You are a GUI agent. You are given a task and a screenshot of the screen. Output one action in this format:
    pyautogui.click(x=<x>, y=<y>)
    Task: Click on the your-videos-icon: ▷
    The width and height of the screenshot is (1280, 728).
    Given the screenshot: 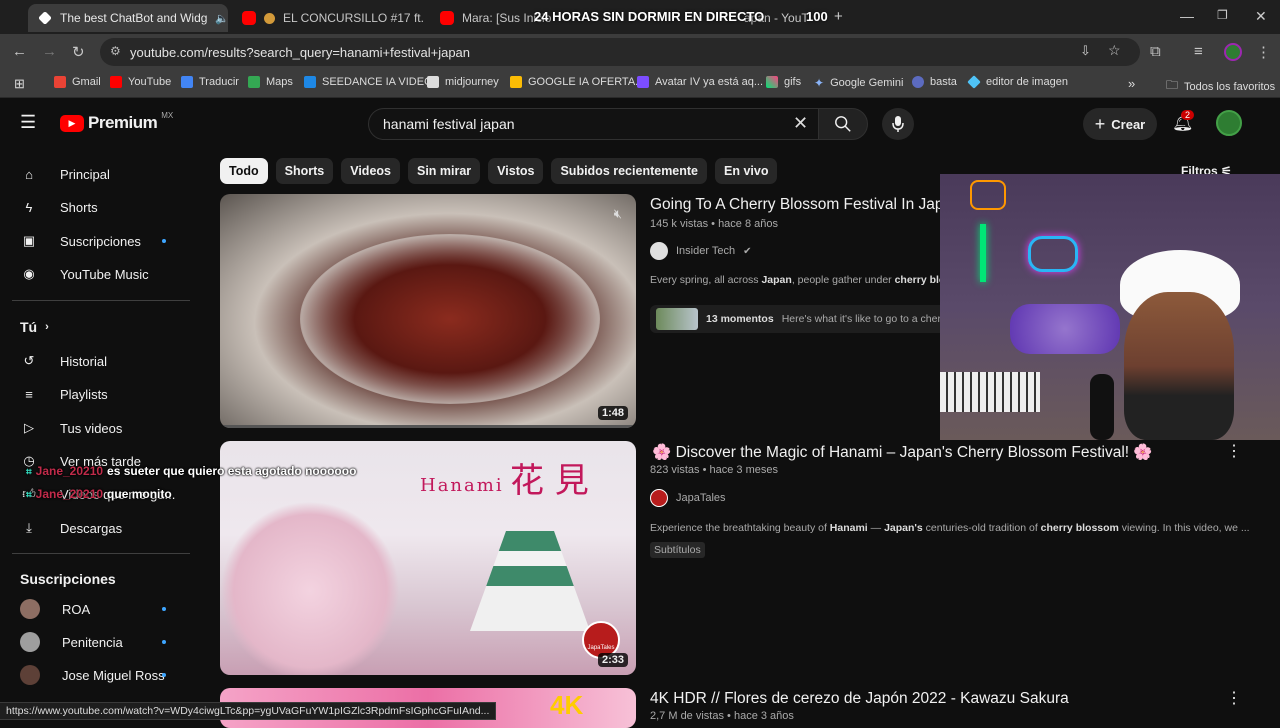 What is the action you would take?
    pyautogui.click(x=29, y=427)
    